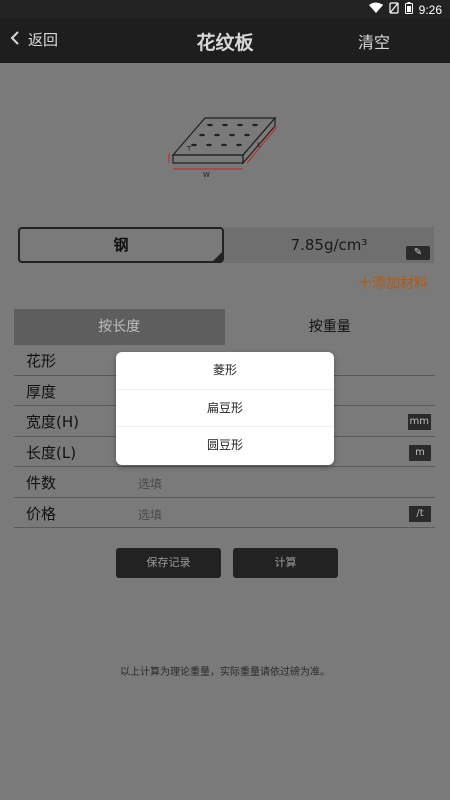 This screenshot has width=450, height=800. I want to click on action-buttons: 保存记录 计算, so click(227, 563).